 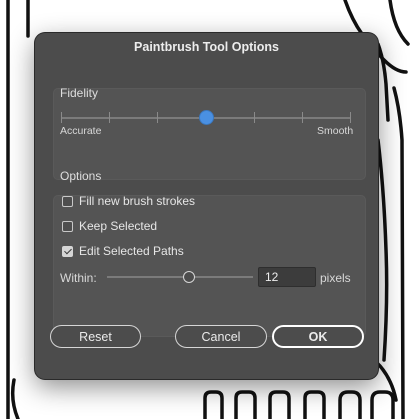 What do you see at coordinates (95, 336) in the screenshot?
I see `reset-button: Reset` at bounding box center [95, 336].